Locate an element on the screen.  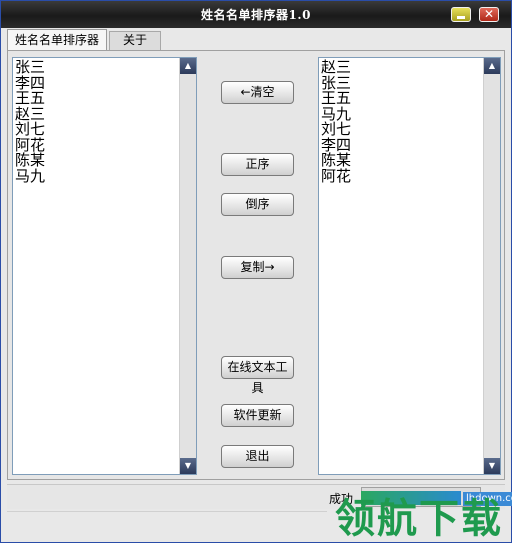
watermark-logo: 领航下载 is located at coordinates (419, 519).